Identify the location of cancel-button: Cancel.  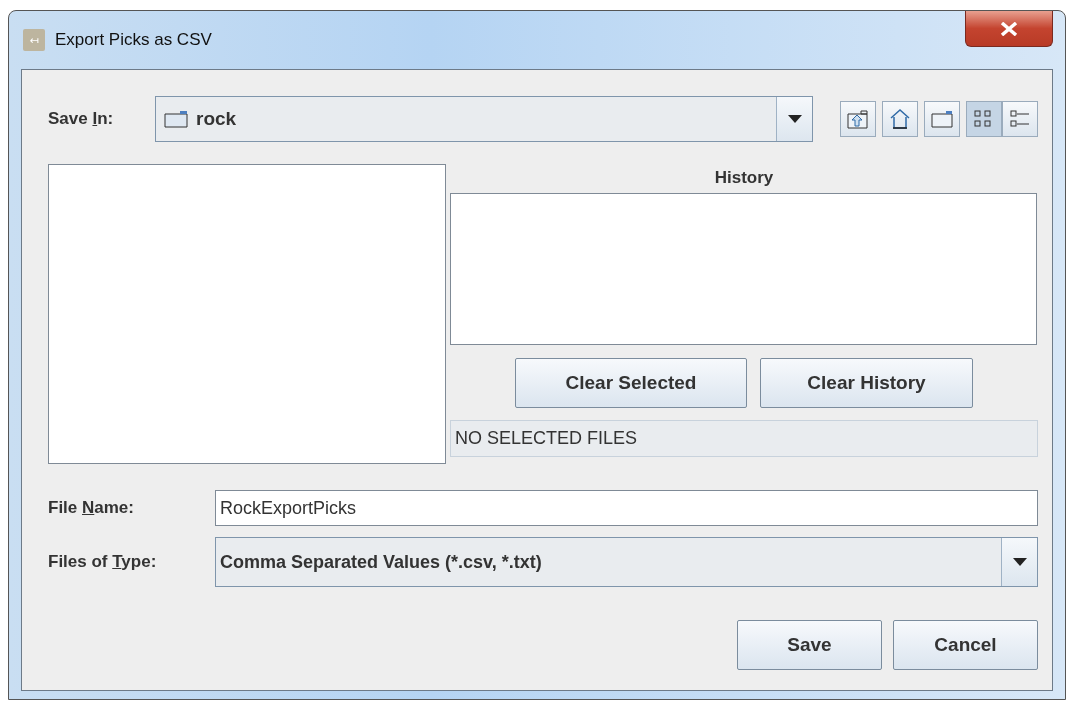
(965, 645).